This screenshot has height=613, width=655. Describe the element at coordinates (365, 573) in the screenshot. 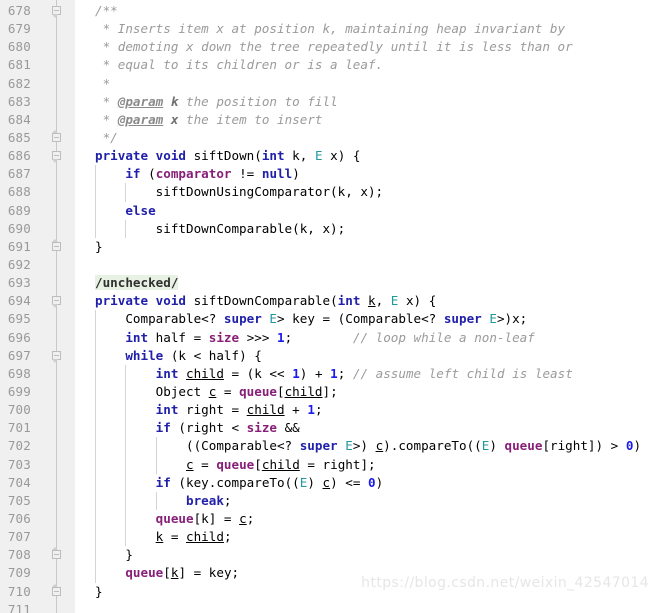

I see `code-line: queue[k] = key;` at that location.